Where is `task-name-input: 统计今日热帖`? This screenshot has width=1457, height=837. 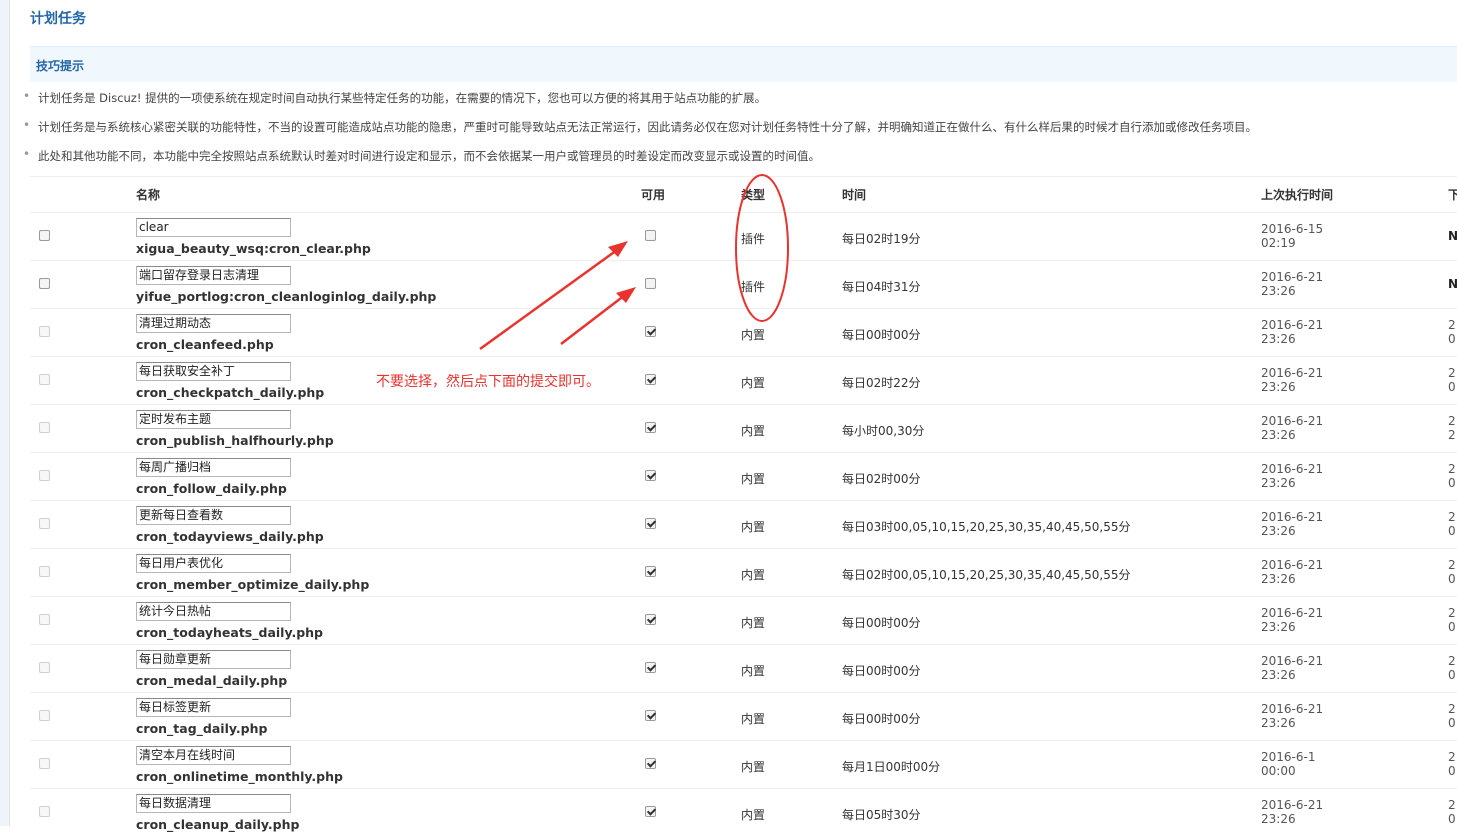
task-name-input: 统计今日热帖 is located at coordinates (213, 611).